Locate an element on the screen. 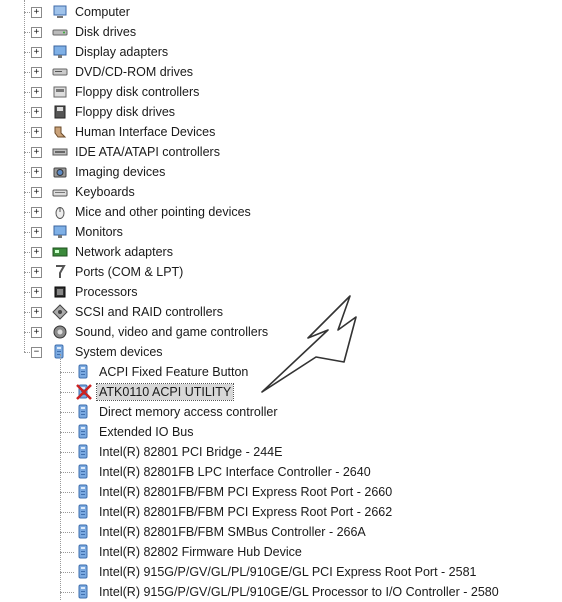  tree-category-sound-video-and-game-controllers: + Sound, video and game controllers is located at coordinates (270, 332).